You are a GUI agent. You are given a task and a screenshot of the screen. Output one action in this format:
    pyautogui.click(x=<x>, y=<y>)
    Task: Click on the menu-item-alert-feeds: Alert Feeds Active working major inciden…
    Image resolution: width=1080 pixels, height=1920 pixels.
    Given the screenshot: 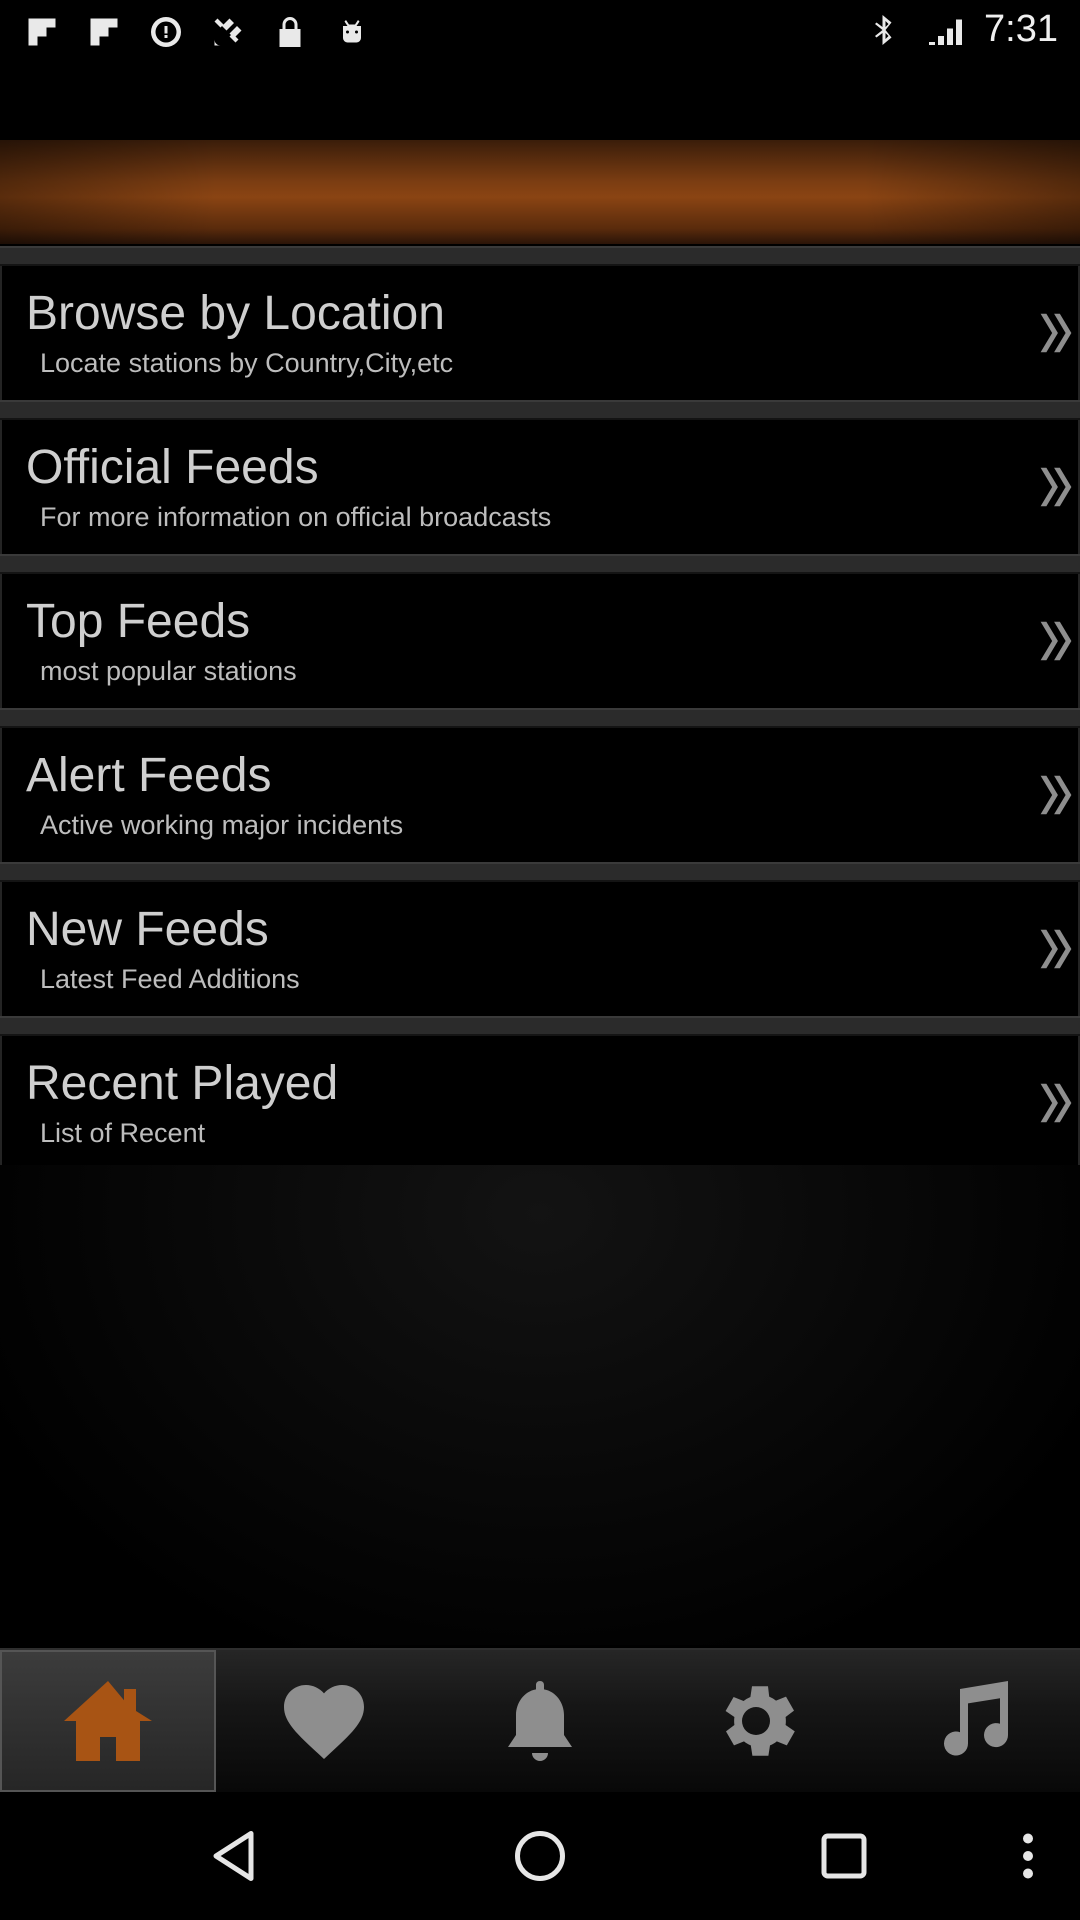 What is the action you would take?
    pyautogui.click(x=540, y=795)
    